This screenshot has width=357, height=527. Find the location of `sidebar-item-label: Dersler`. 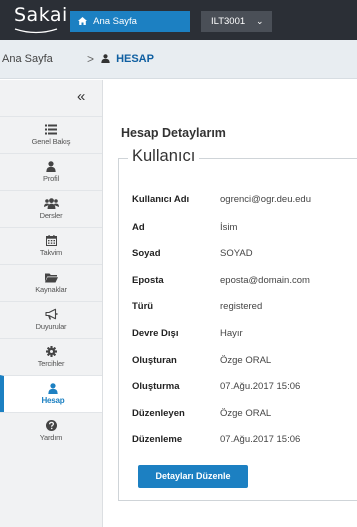

sidebar-item-label: Dersler is located at coordinates (51, 215).